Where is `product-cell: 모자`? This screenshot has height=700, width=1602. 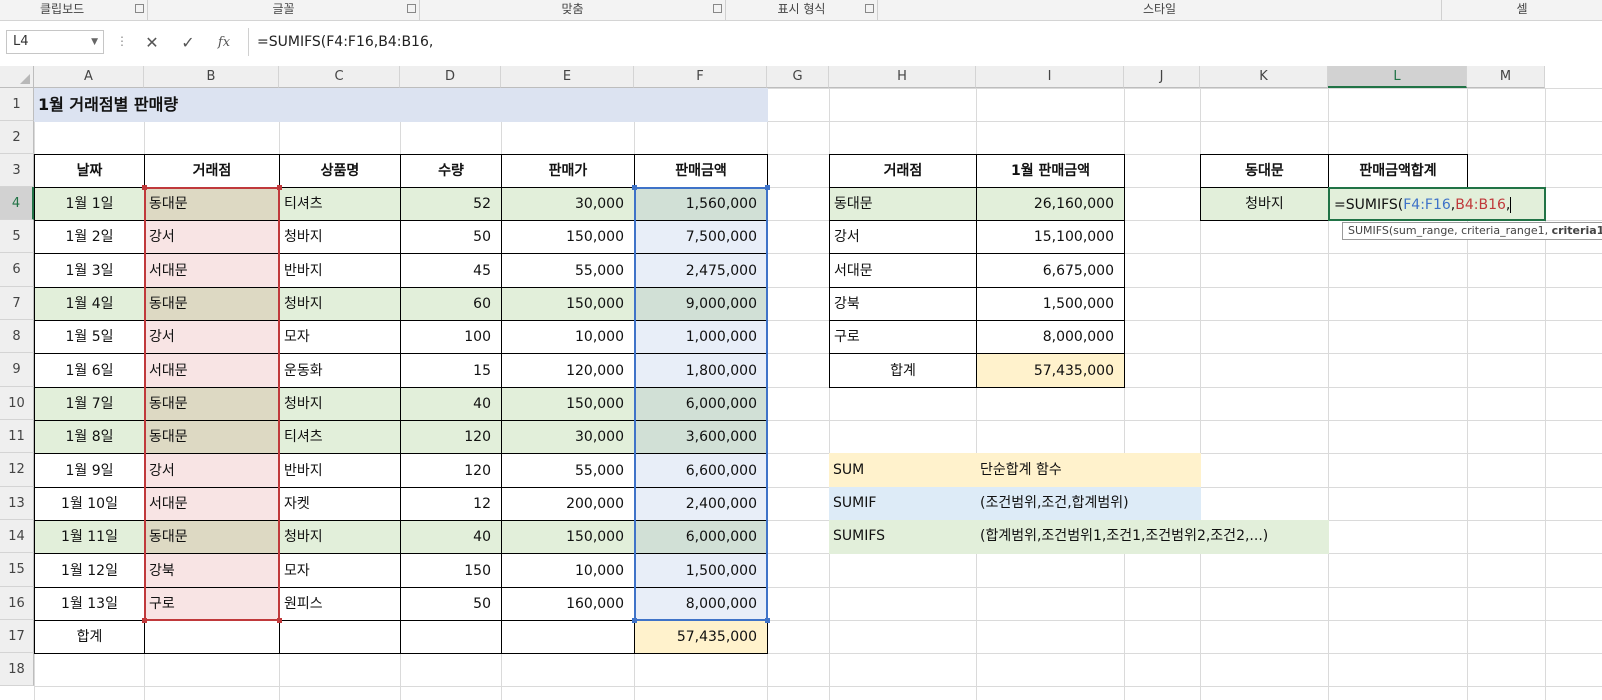
product-cell: 모자 is located at coordinates (340, 337).